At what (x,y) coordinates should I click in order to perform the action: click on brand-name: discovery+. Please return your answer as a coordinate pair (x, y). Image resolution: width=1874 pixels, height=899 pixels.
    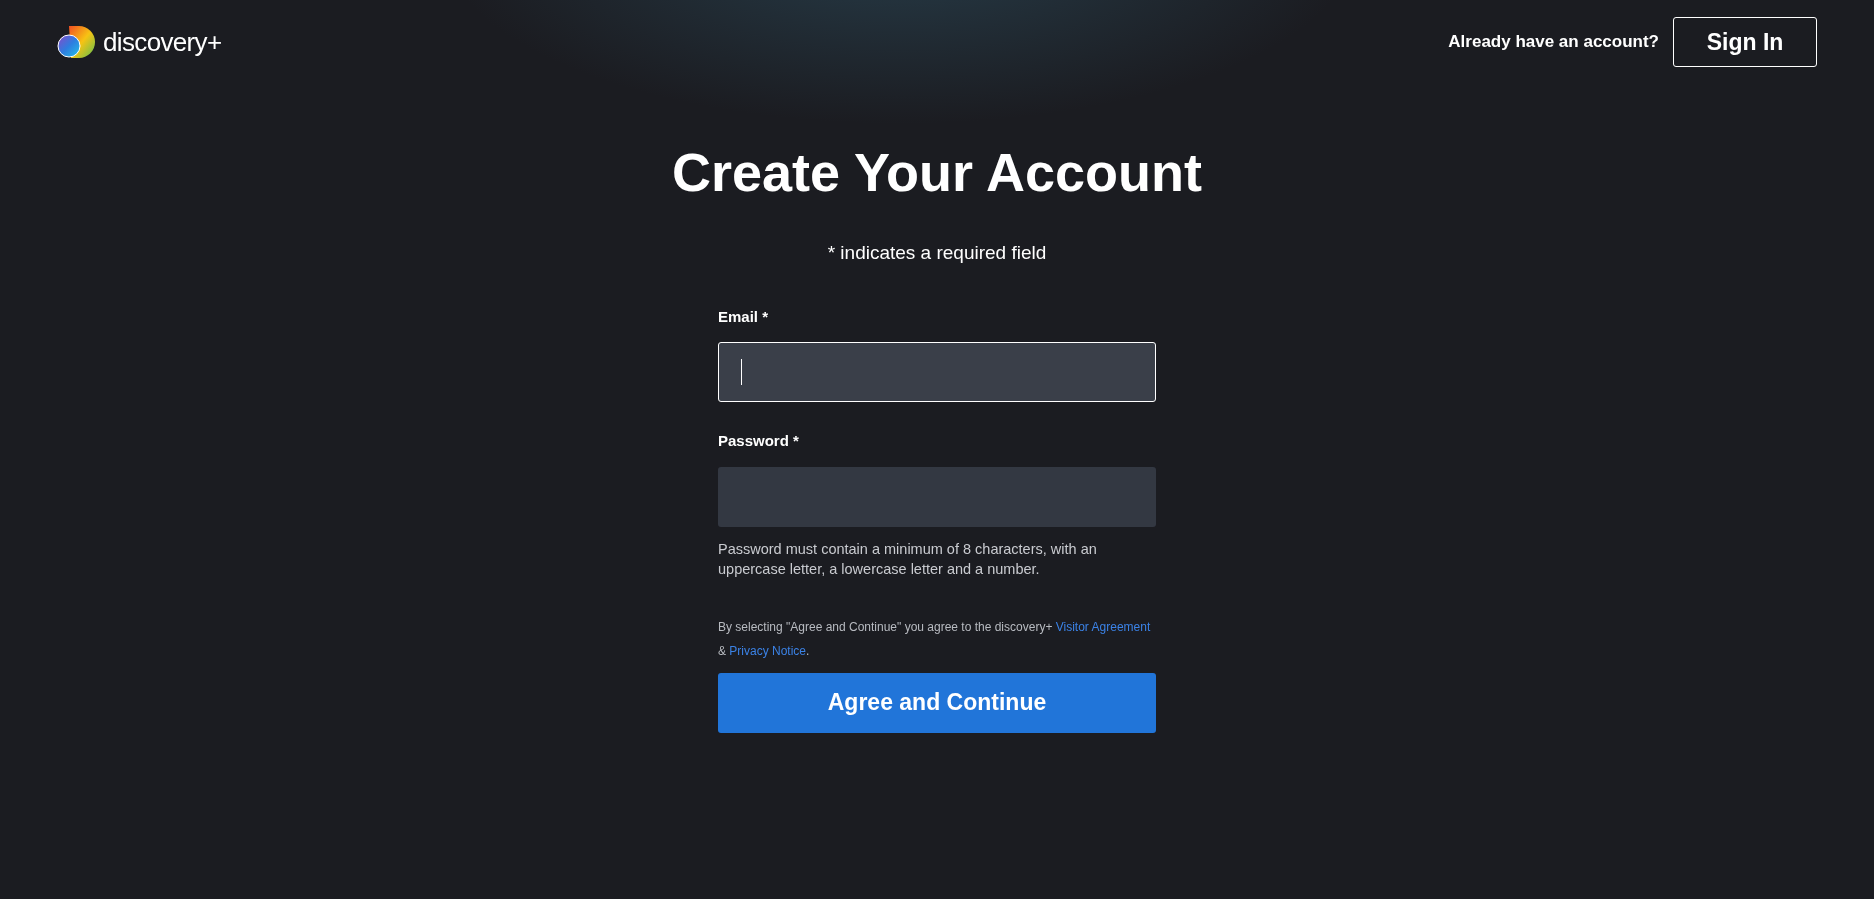
    Looking at the image, I should click on (162, 42).